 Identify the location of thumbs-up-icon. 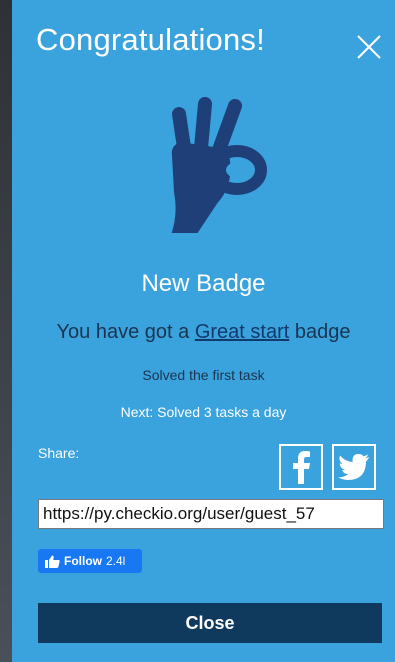
(52, 561).